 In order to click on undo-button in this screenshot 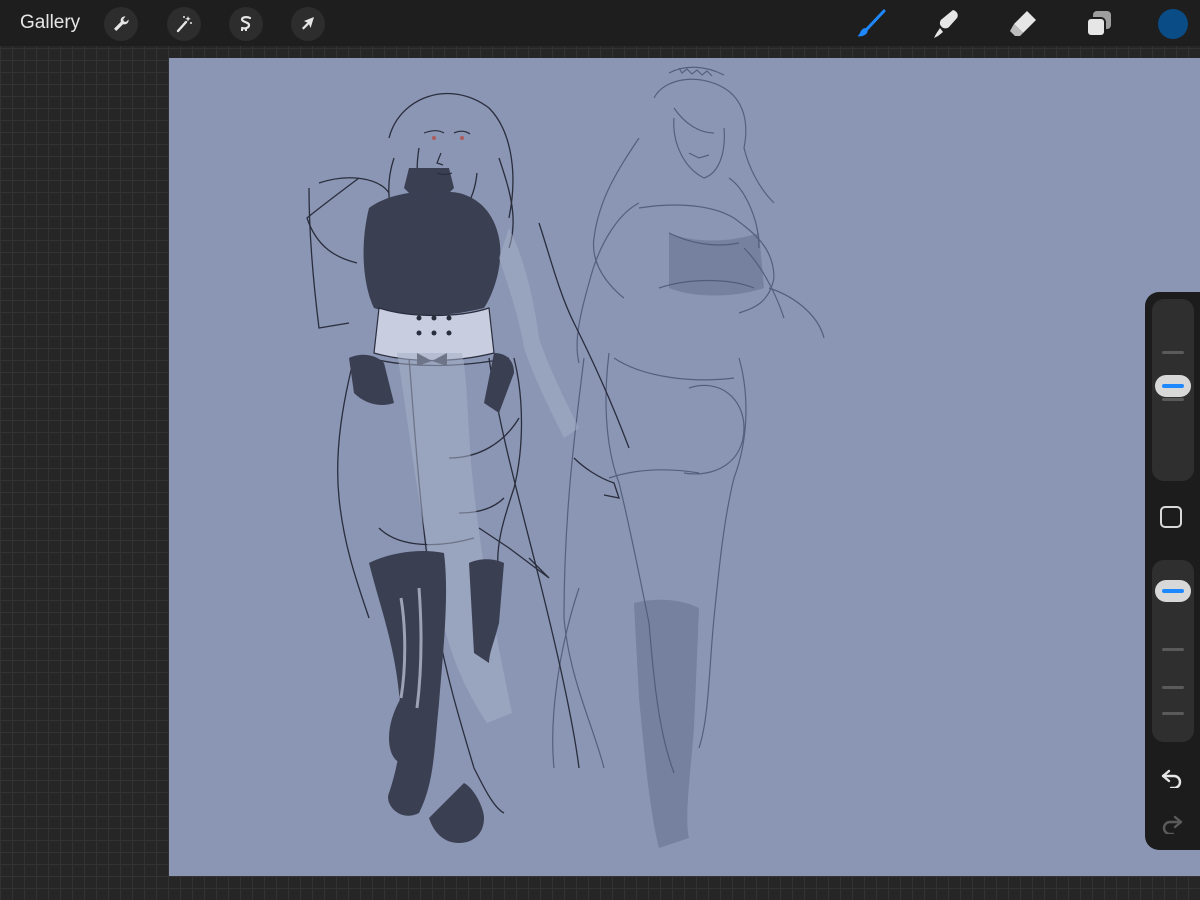, I will do `click(1172, 778)`.